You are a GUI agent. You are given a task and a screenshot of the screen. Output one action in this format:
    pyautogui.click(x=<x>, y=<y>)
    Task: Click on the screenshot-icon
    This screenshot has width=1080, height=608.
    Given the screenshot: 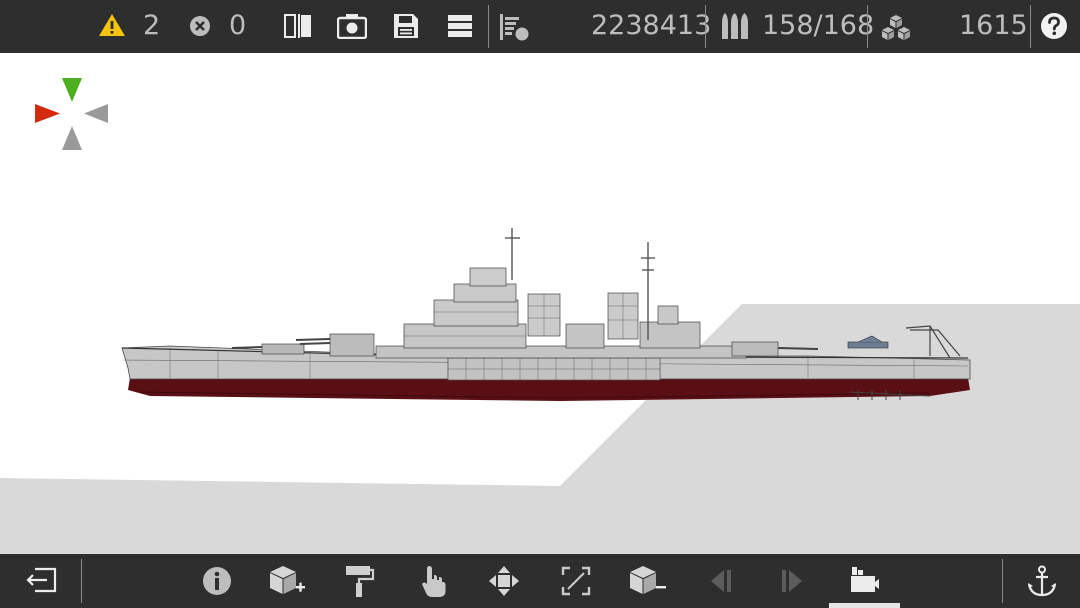 What is the action you would take?
    pyautogui.click(x=352, y=26)
    